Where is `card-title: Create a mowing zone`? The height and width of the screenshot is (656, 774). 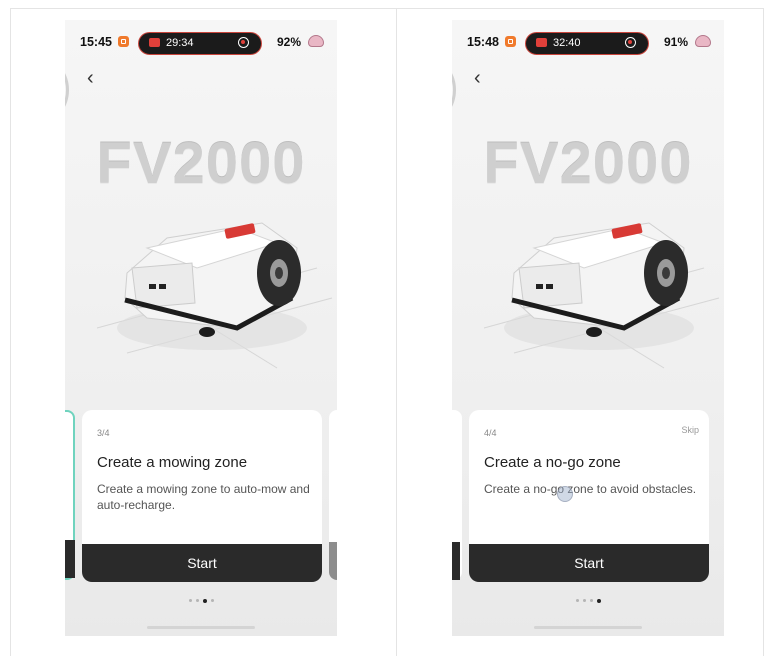
card-title: Create a mowing zone is located at coordinates (172, 462).